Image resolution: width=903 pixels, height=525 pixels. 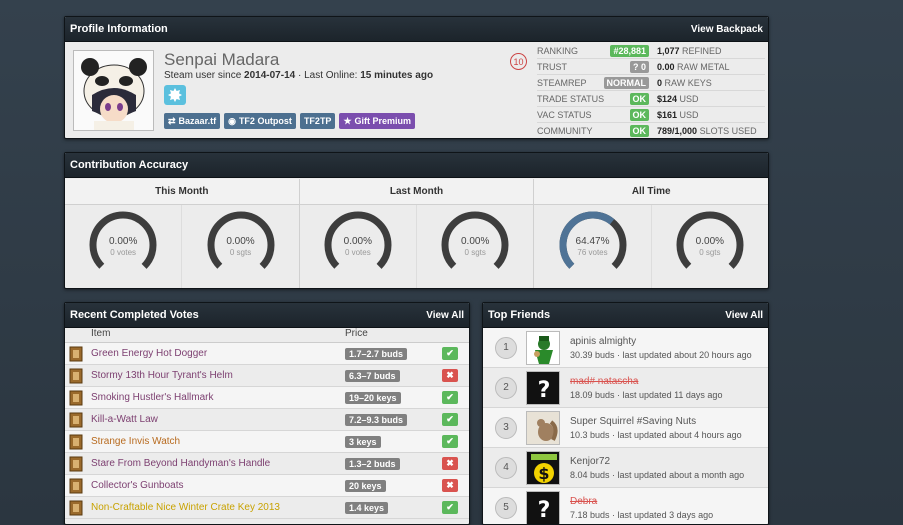 I want to click on gift-premium-button: ★ Gift Premium, so click(x=377, y=121).